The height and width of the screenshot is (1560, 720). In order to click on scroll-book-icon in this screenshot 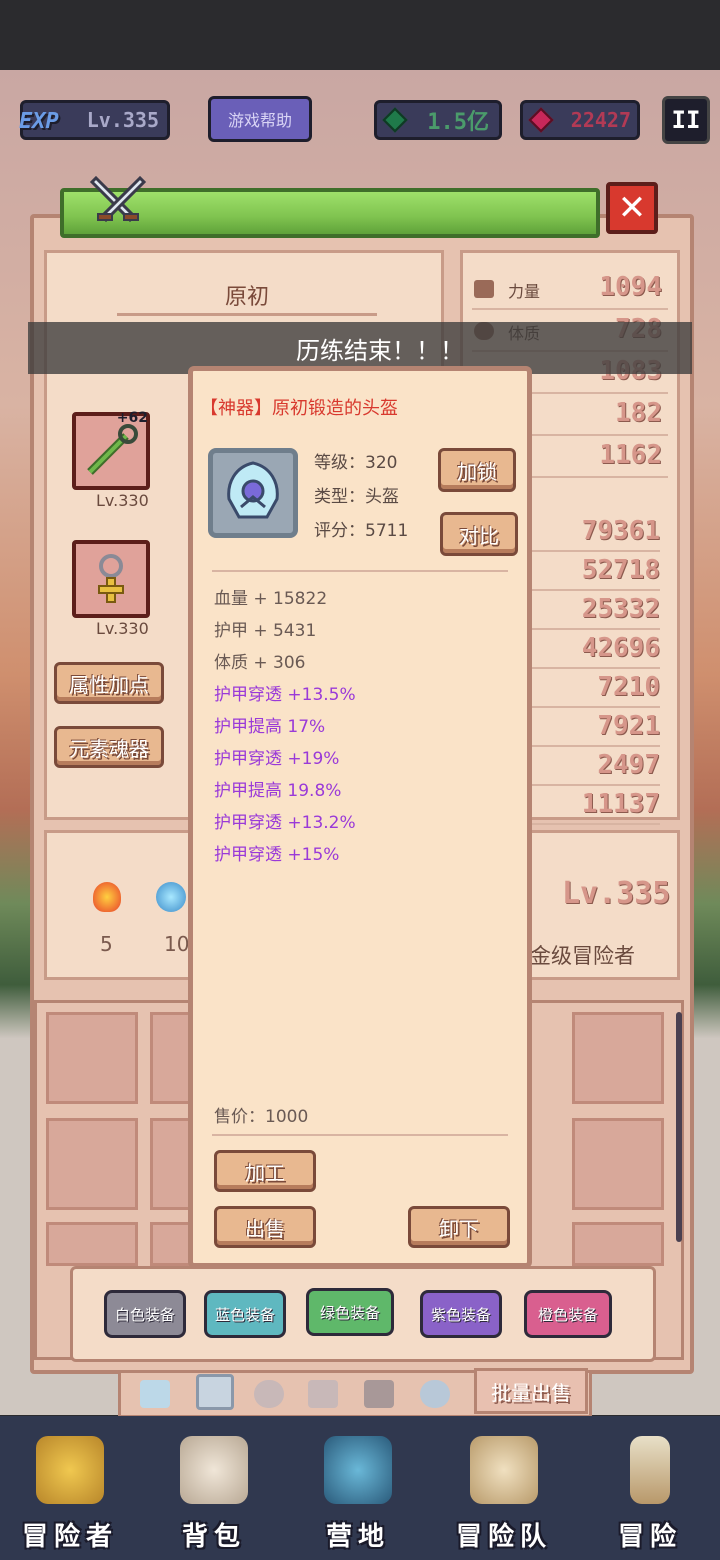, I will do `click(504, 1470)`.